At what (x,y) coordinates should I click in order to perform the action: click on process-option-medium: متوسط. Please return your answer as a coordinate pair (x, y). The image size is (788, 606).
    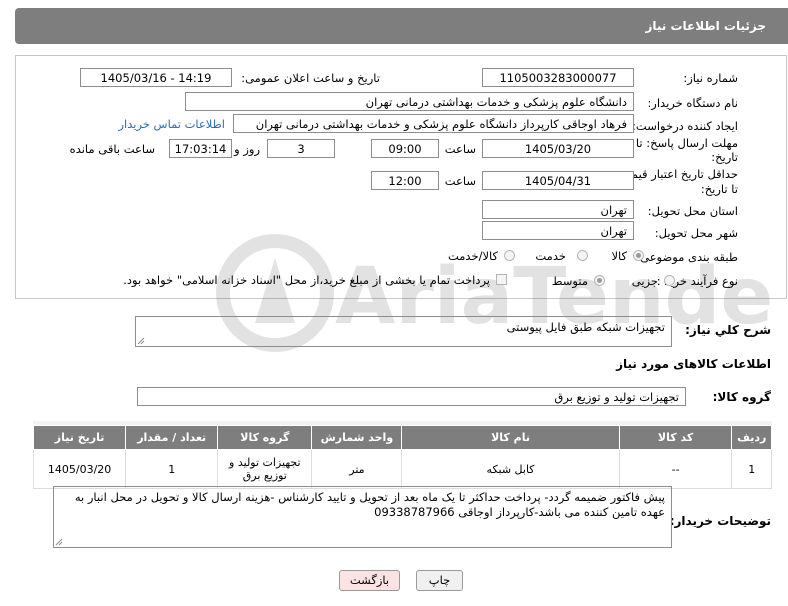
    Looking at the image, I should click on (569, 281).